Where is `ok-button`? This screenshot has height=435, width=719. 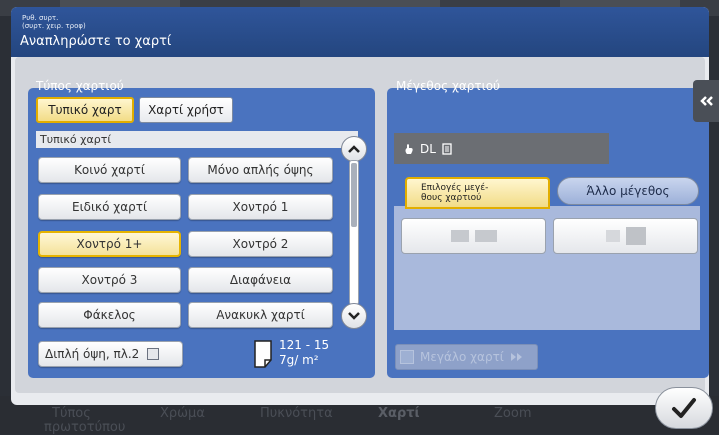
ok-button is located at coordinates (684, 408).